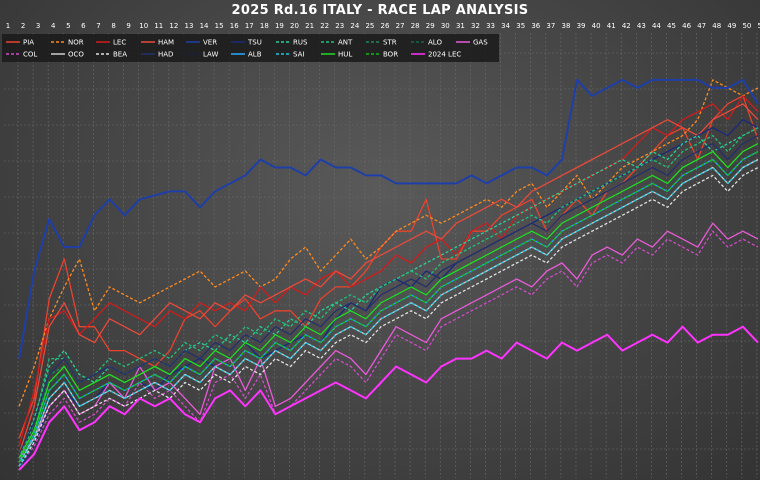 The width and height of the screenshot is (760, 480). Describe the element at coordinates (120, 55) in the screenshot. I see `legend-label: BEA` at that location.